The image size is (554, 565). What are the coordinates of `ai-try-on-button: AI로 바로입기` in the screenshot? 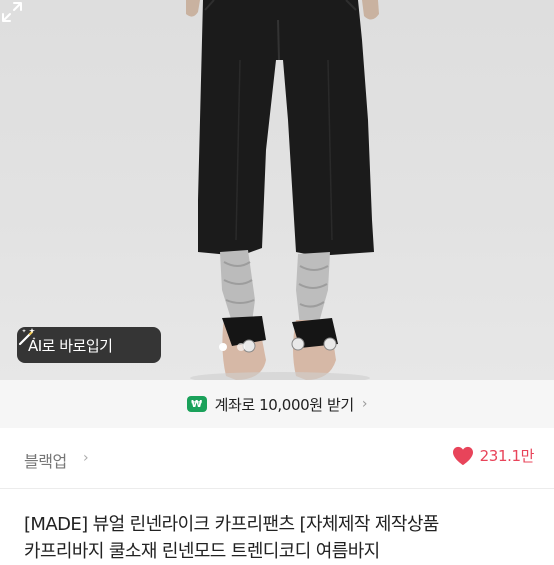 It's located at (89, 345).